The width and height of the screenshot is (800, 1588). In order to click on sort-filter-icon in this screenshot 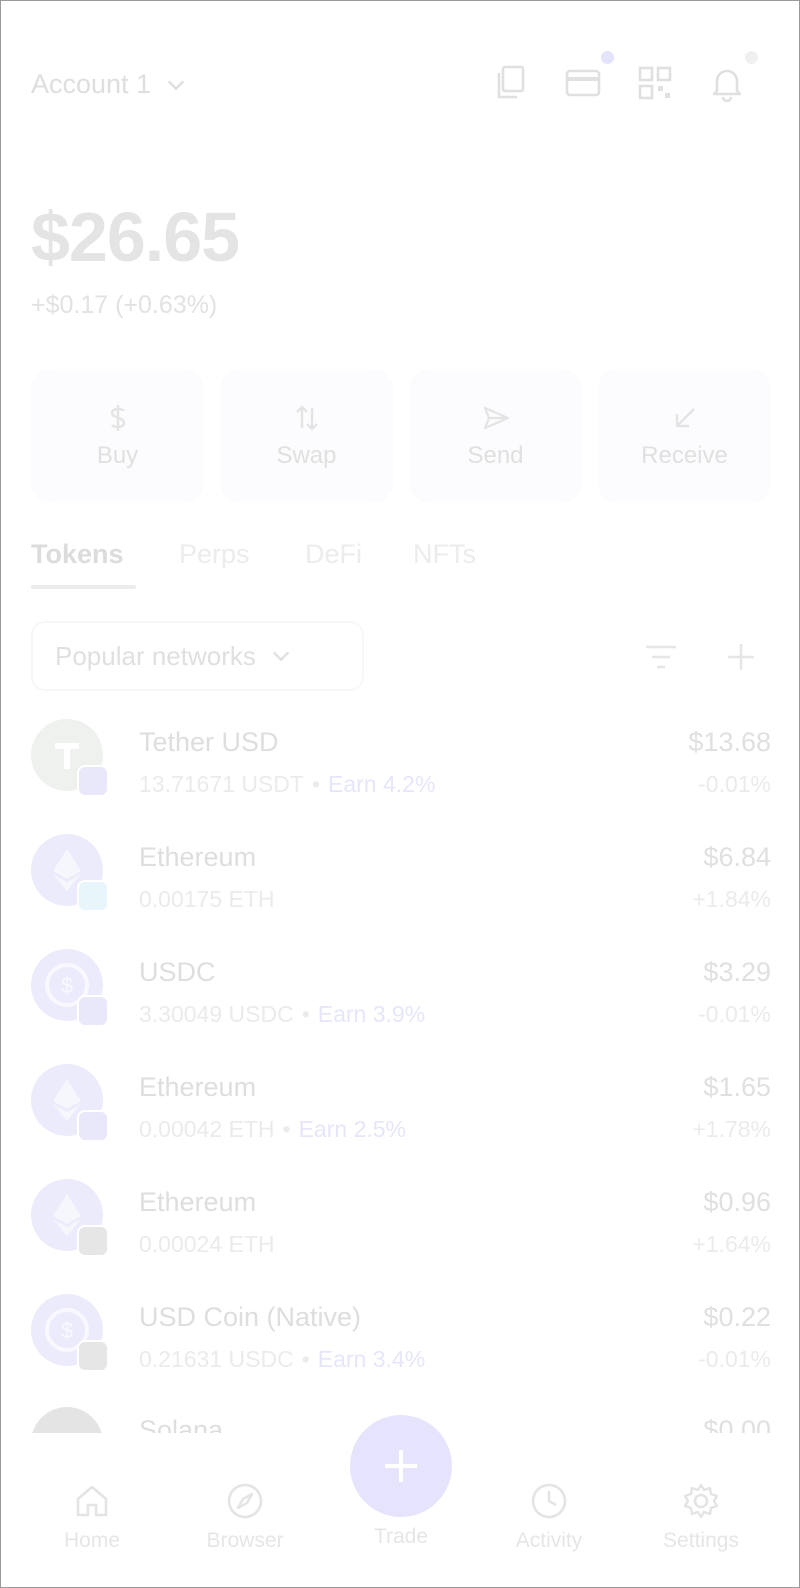, I will do `click(661, 657)`.